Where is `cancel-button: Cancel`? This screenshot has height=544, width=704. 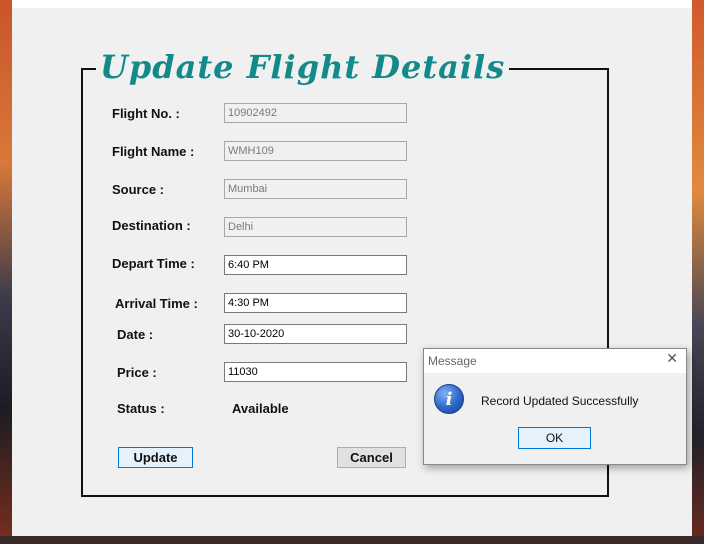
cancel-button: Cancel is located at coordinates (371, 457).